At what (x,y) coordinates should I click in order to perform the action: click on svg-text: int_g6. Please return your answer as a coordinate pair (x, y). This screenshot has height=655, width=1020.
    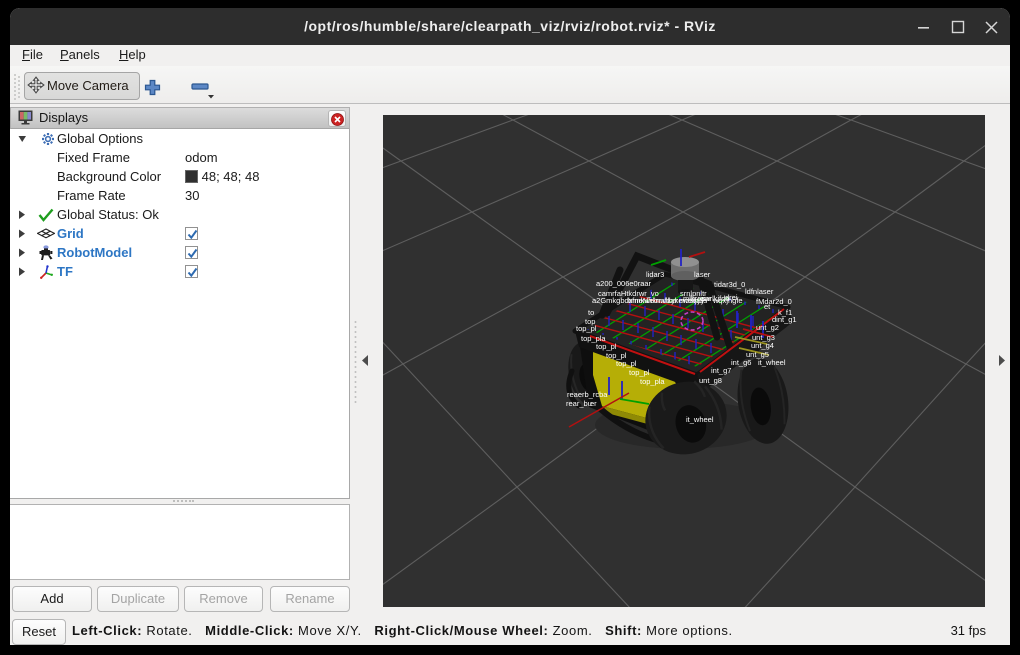
    Looking at the image, I should click on (741, 362).